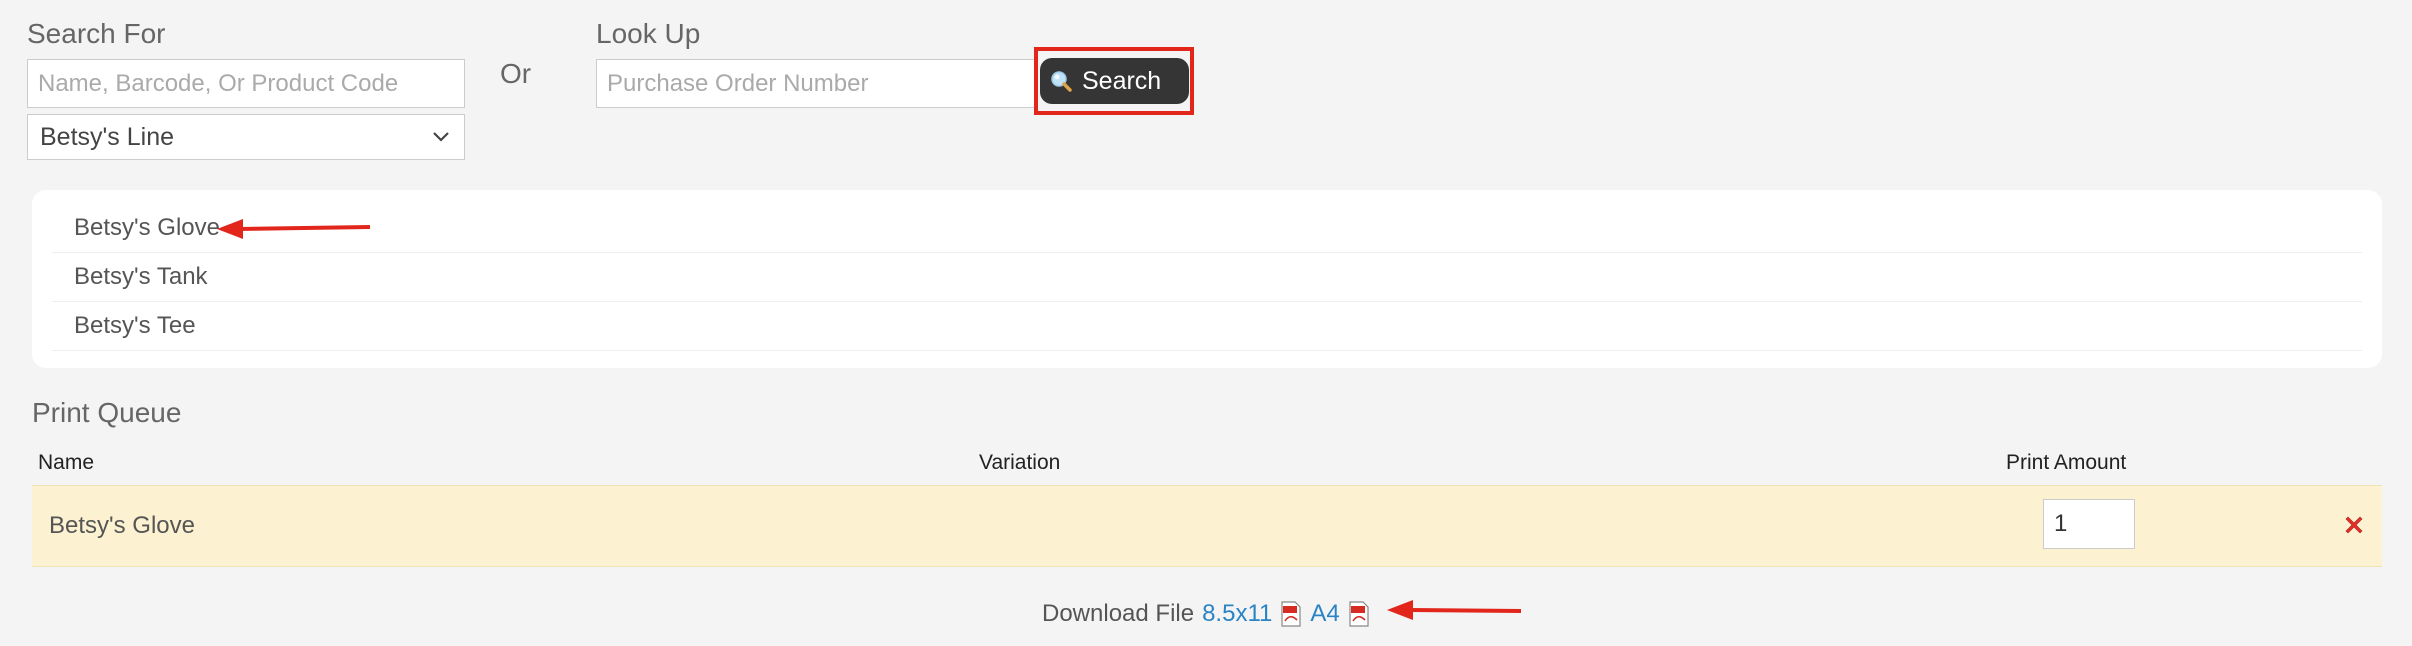 The height and width of the screenshot is (646, 2412). I want to click on download-label: Download File, so click(1118, 613).